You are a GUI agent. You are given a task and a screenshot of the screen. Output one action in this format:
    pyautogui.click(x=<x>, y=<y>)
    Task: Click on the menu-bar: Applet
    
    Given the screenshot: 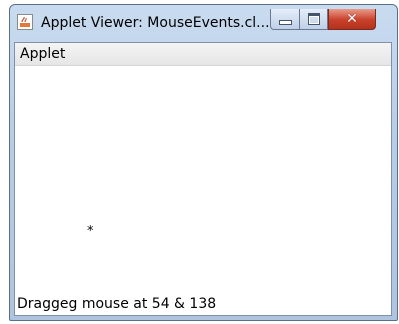 What is the action you would take?
    pyautogui.click(x=203, y=54)
    